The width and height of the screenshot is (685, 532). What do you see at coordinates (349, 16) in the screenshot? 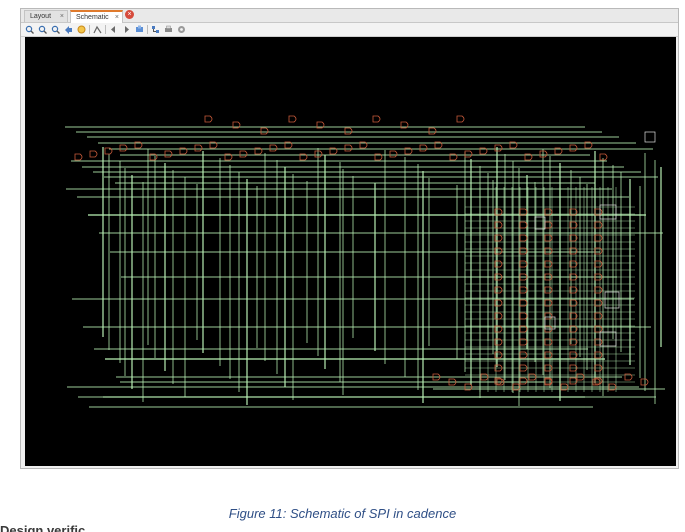
I see `tab-bar: Layout × Schematic × ×` at bounding box center [349, 16].